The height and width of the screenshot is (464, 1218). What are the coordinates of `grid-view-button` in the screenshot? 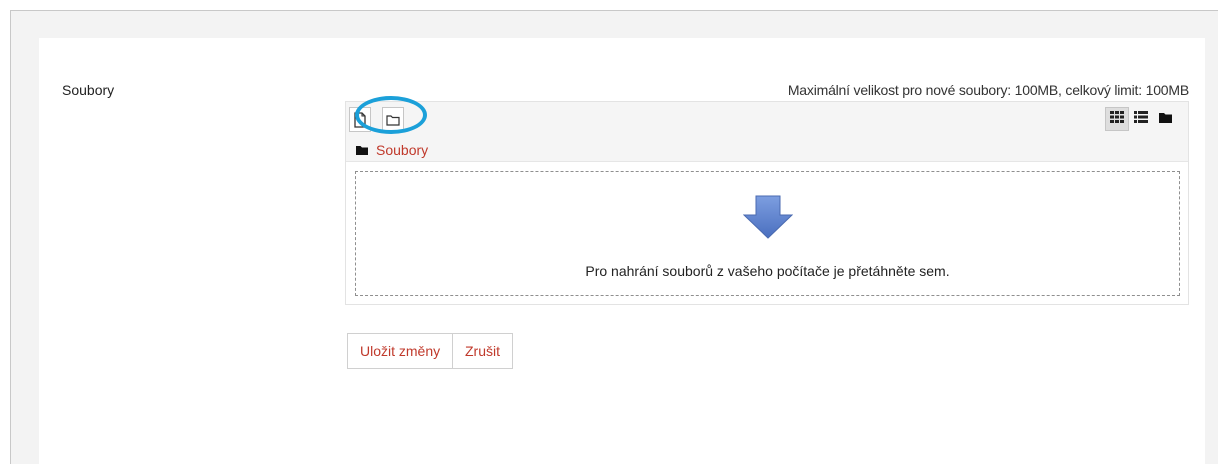 It's located at (1117, 119).